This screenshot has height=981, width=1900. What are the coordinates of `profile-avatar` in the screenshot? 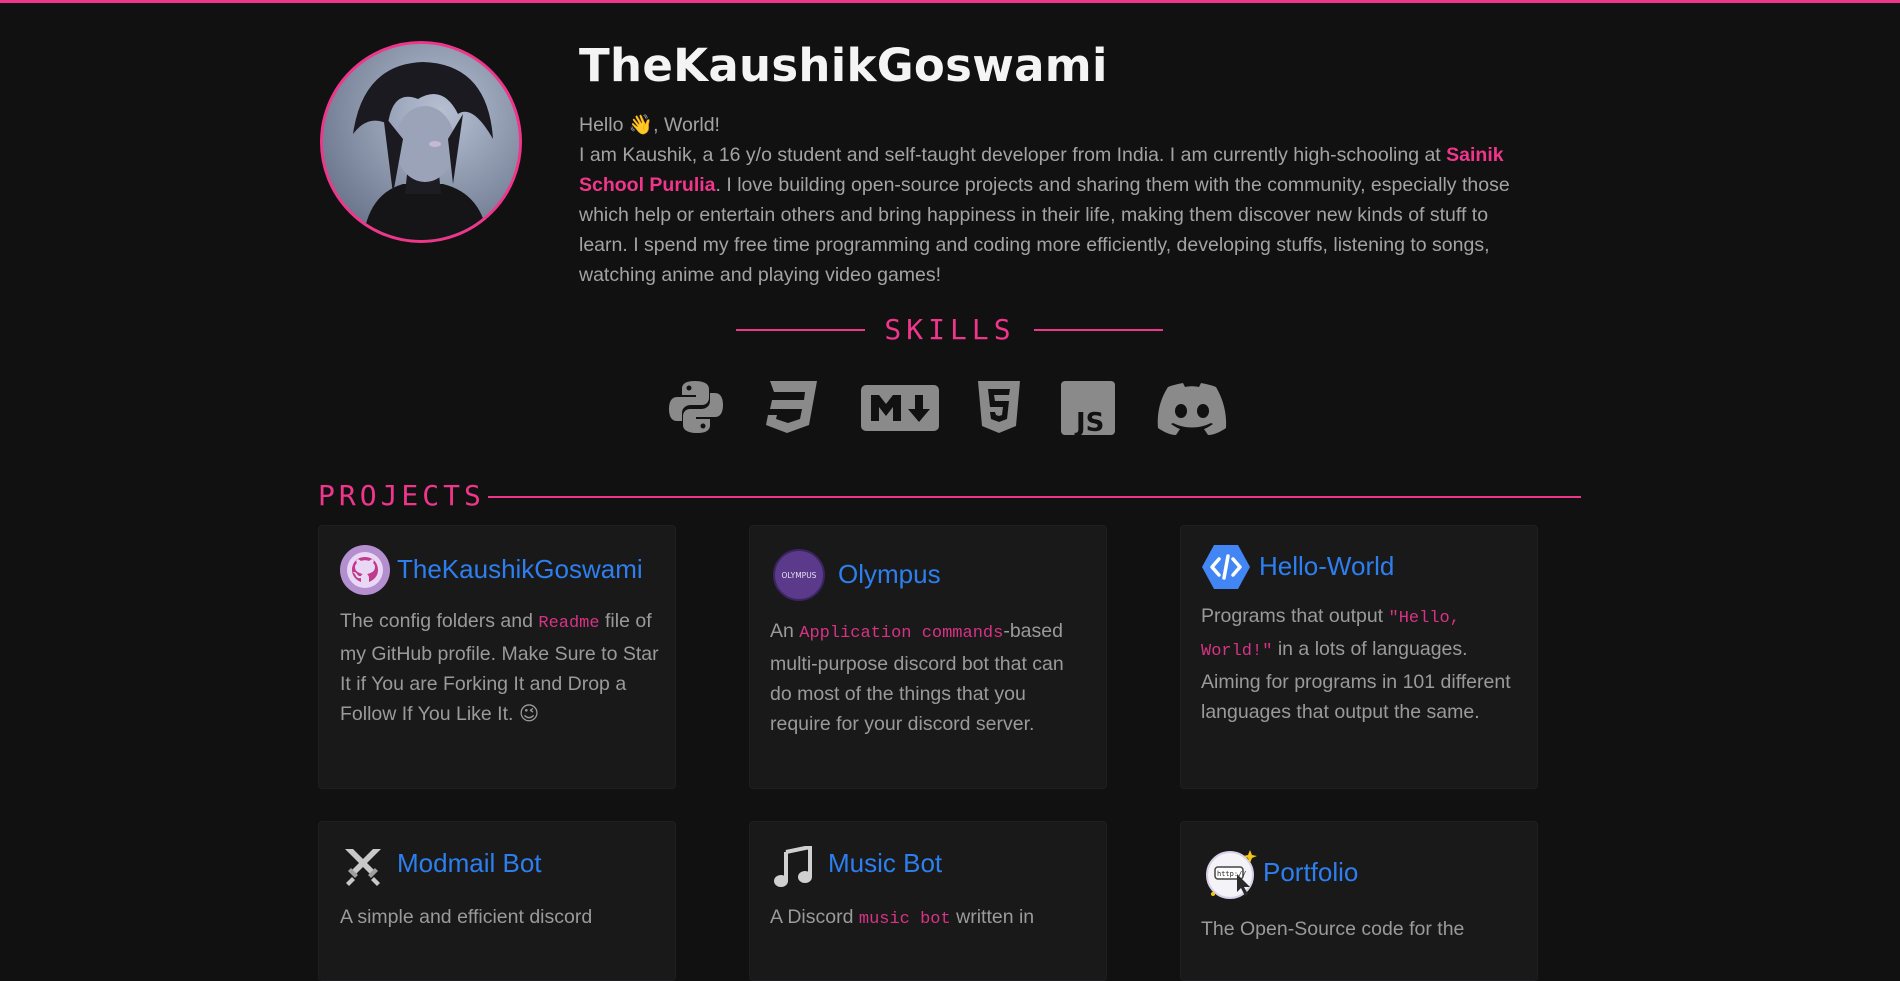 It's located at (421, 142).